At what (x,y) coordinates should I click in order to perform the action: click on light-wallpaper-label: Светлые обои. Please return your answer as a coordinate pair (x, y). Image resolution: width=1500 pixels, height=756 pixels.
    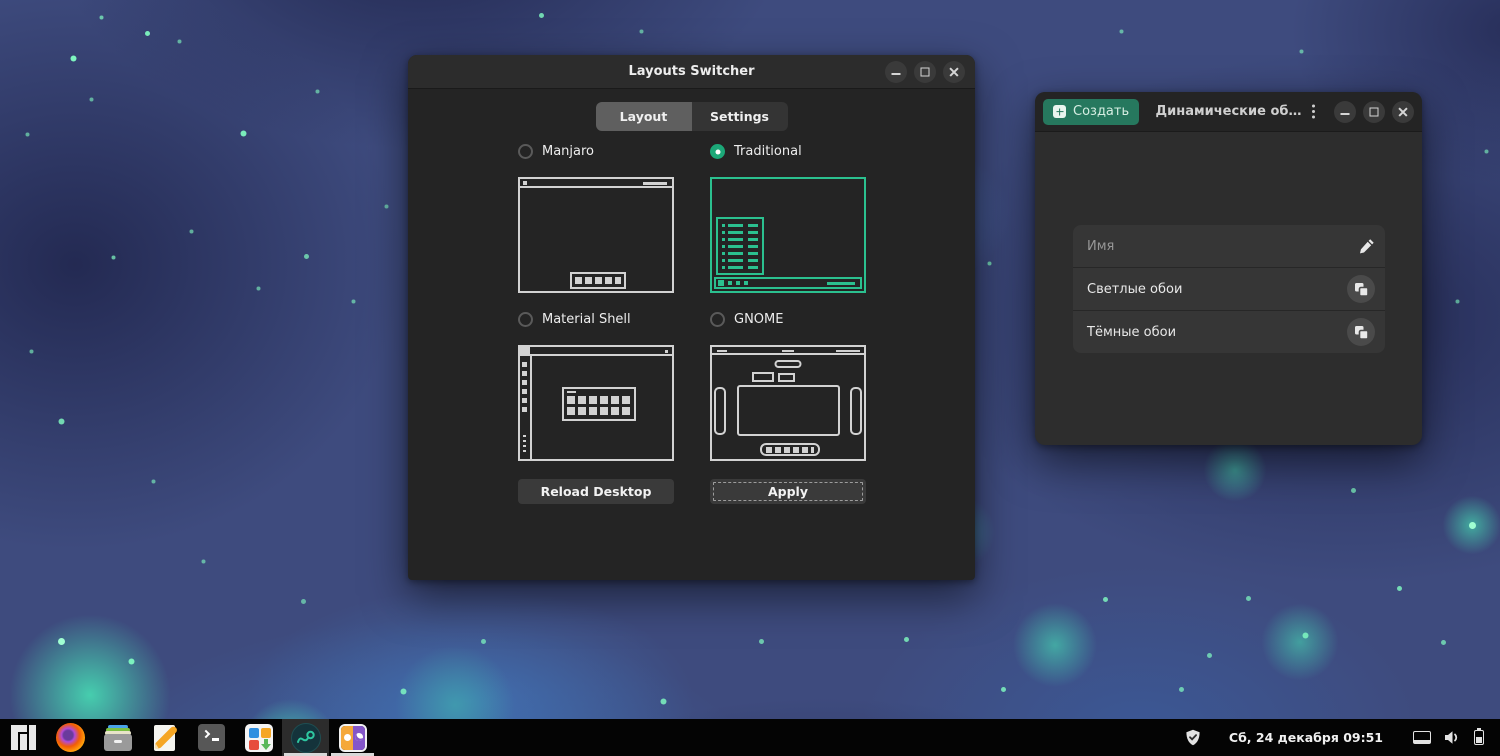
    Looking at the image, I should click on (1135, 289).